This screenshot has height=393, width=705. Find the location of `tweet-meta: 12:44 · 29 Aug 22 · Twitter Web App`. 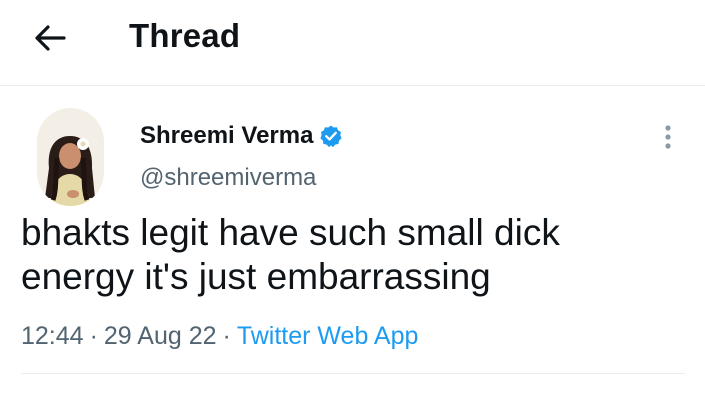

tweet-meta: 12:44 · 29 Aug 22 · Twitter Web App is located at coordinates (219, 336).